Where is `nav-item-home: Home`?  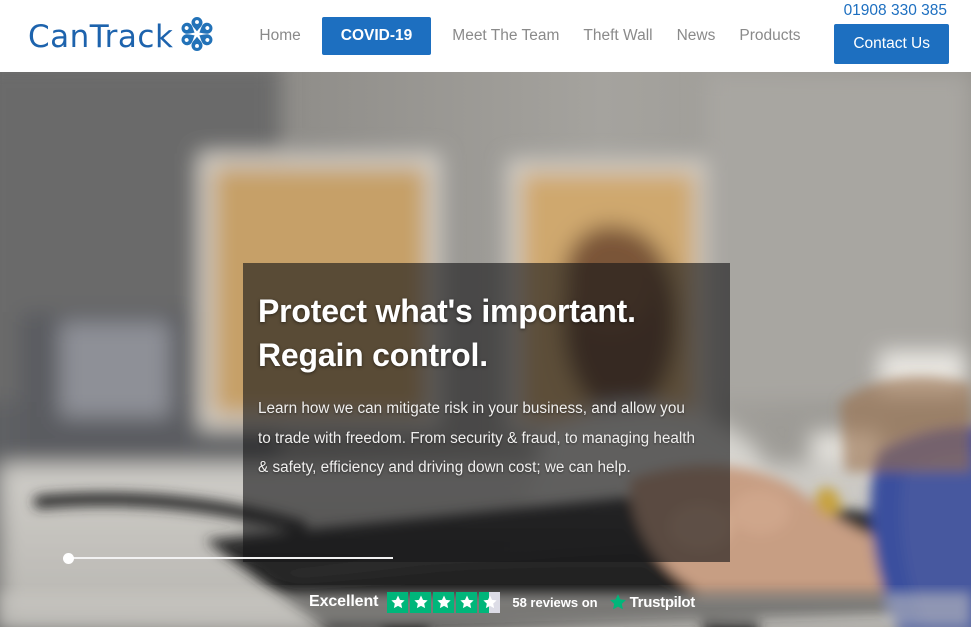
nav-item-home: Home is located at coordinates (279, 36).